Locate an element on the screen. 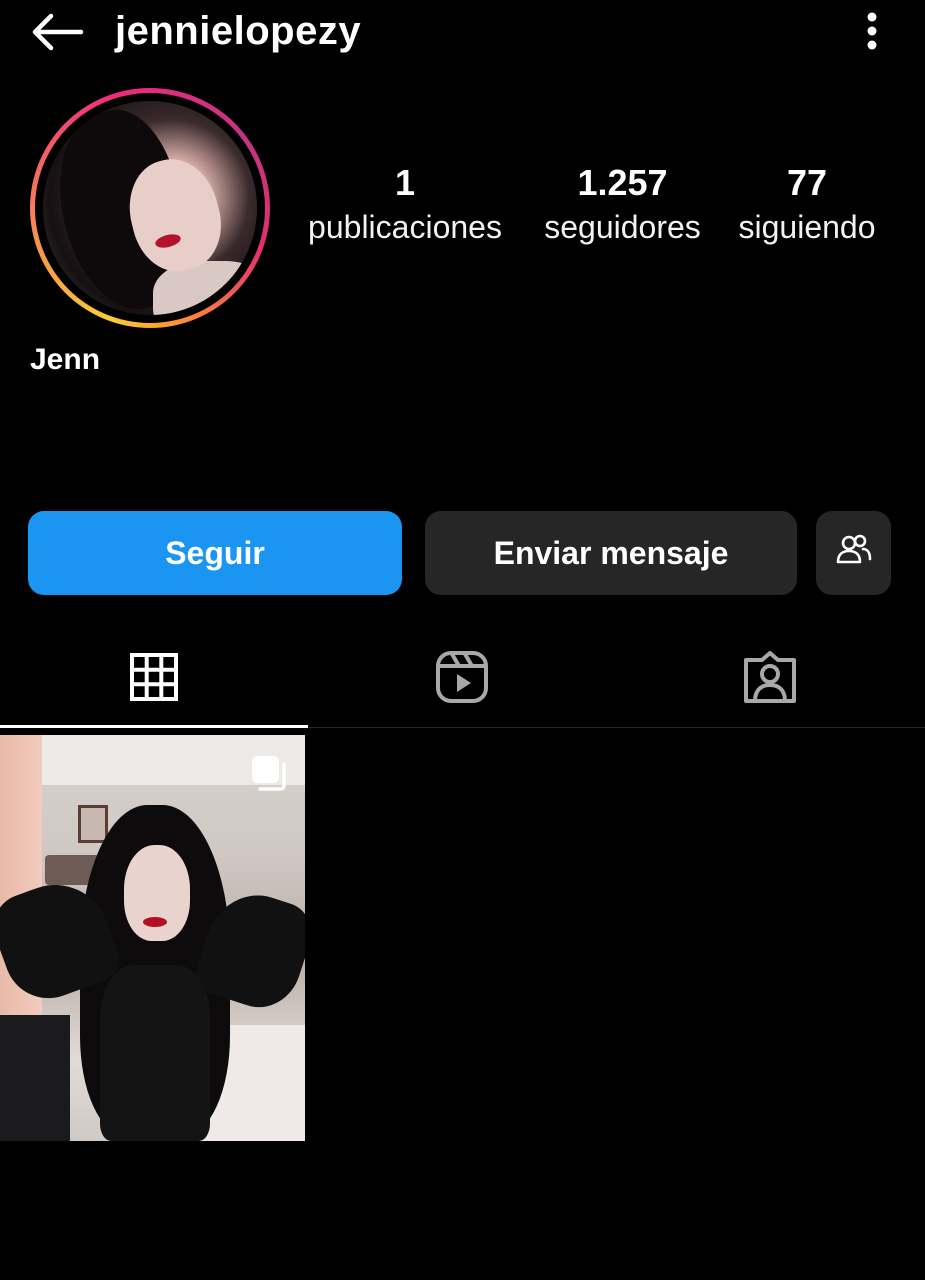 This screenshot has width=925, height=1280. stat-following: 77 siguiendo is located at coordinates (807, 204).